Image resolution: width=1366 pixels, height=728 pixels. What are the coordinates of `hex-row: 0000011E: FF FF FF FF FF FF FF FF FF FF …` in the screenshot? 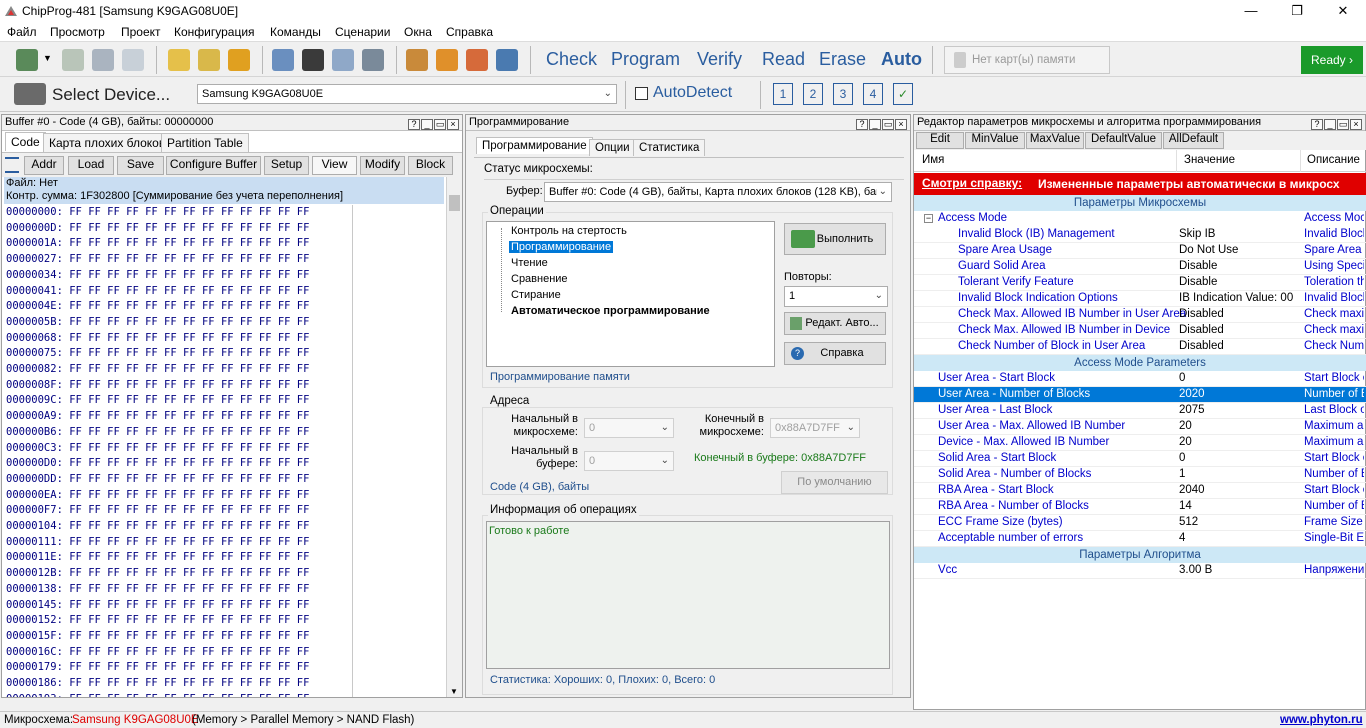 It's located at (157, 557).